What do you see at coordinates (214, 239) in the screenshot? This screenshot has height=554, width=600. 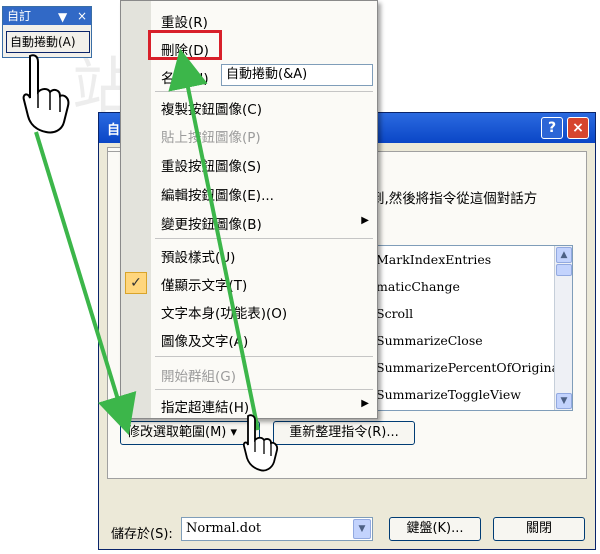 I see `arrow-modify-to-delete` at bounding box center [214, 239].